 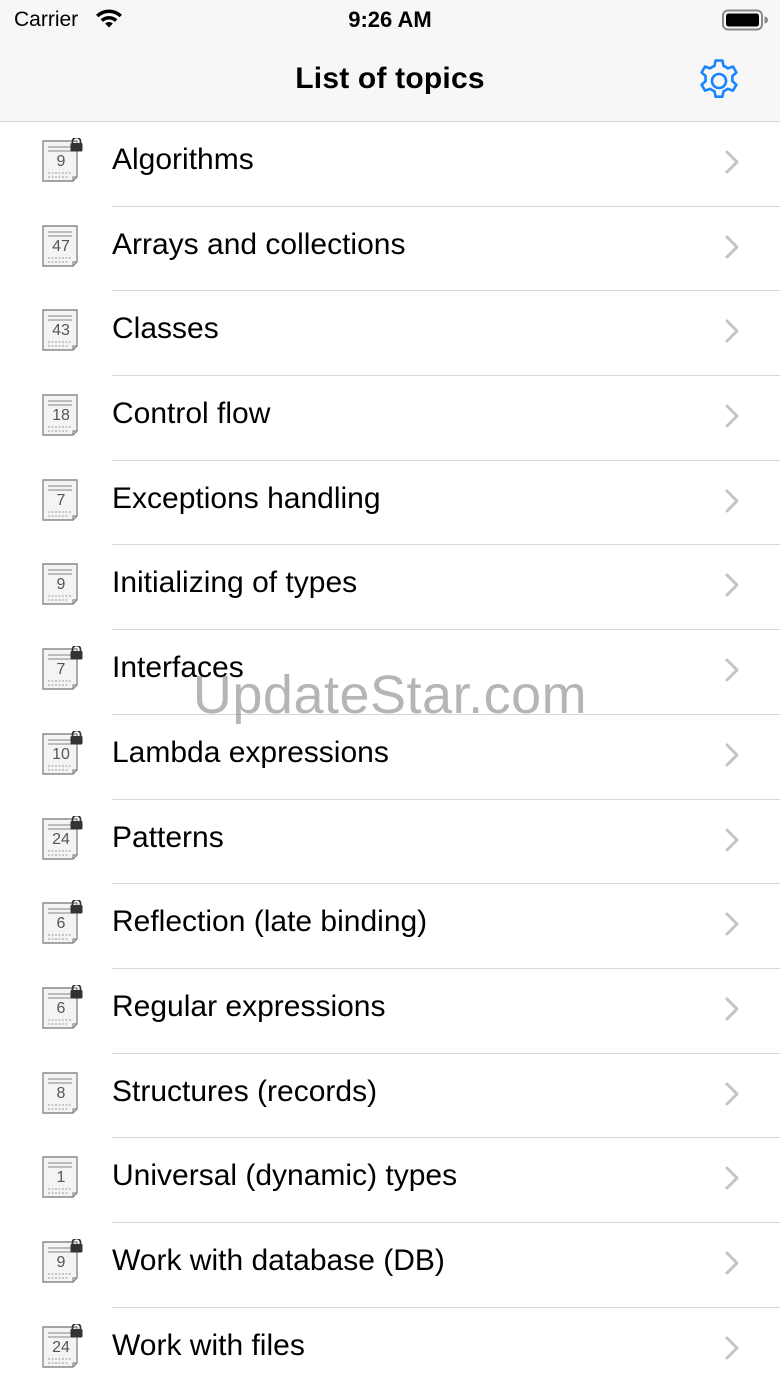 What do you see at coordinates (61, 1178) in the screenshot?
I see `lesson-count: 1` at bounding box center [61, 1178].